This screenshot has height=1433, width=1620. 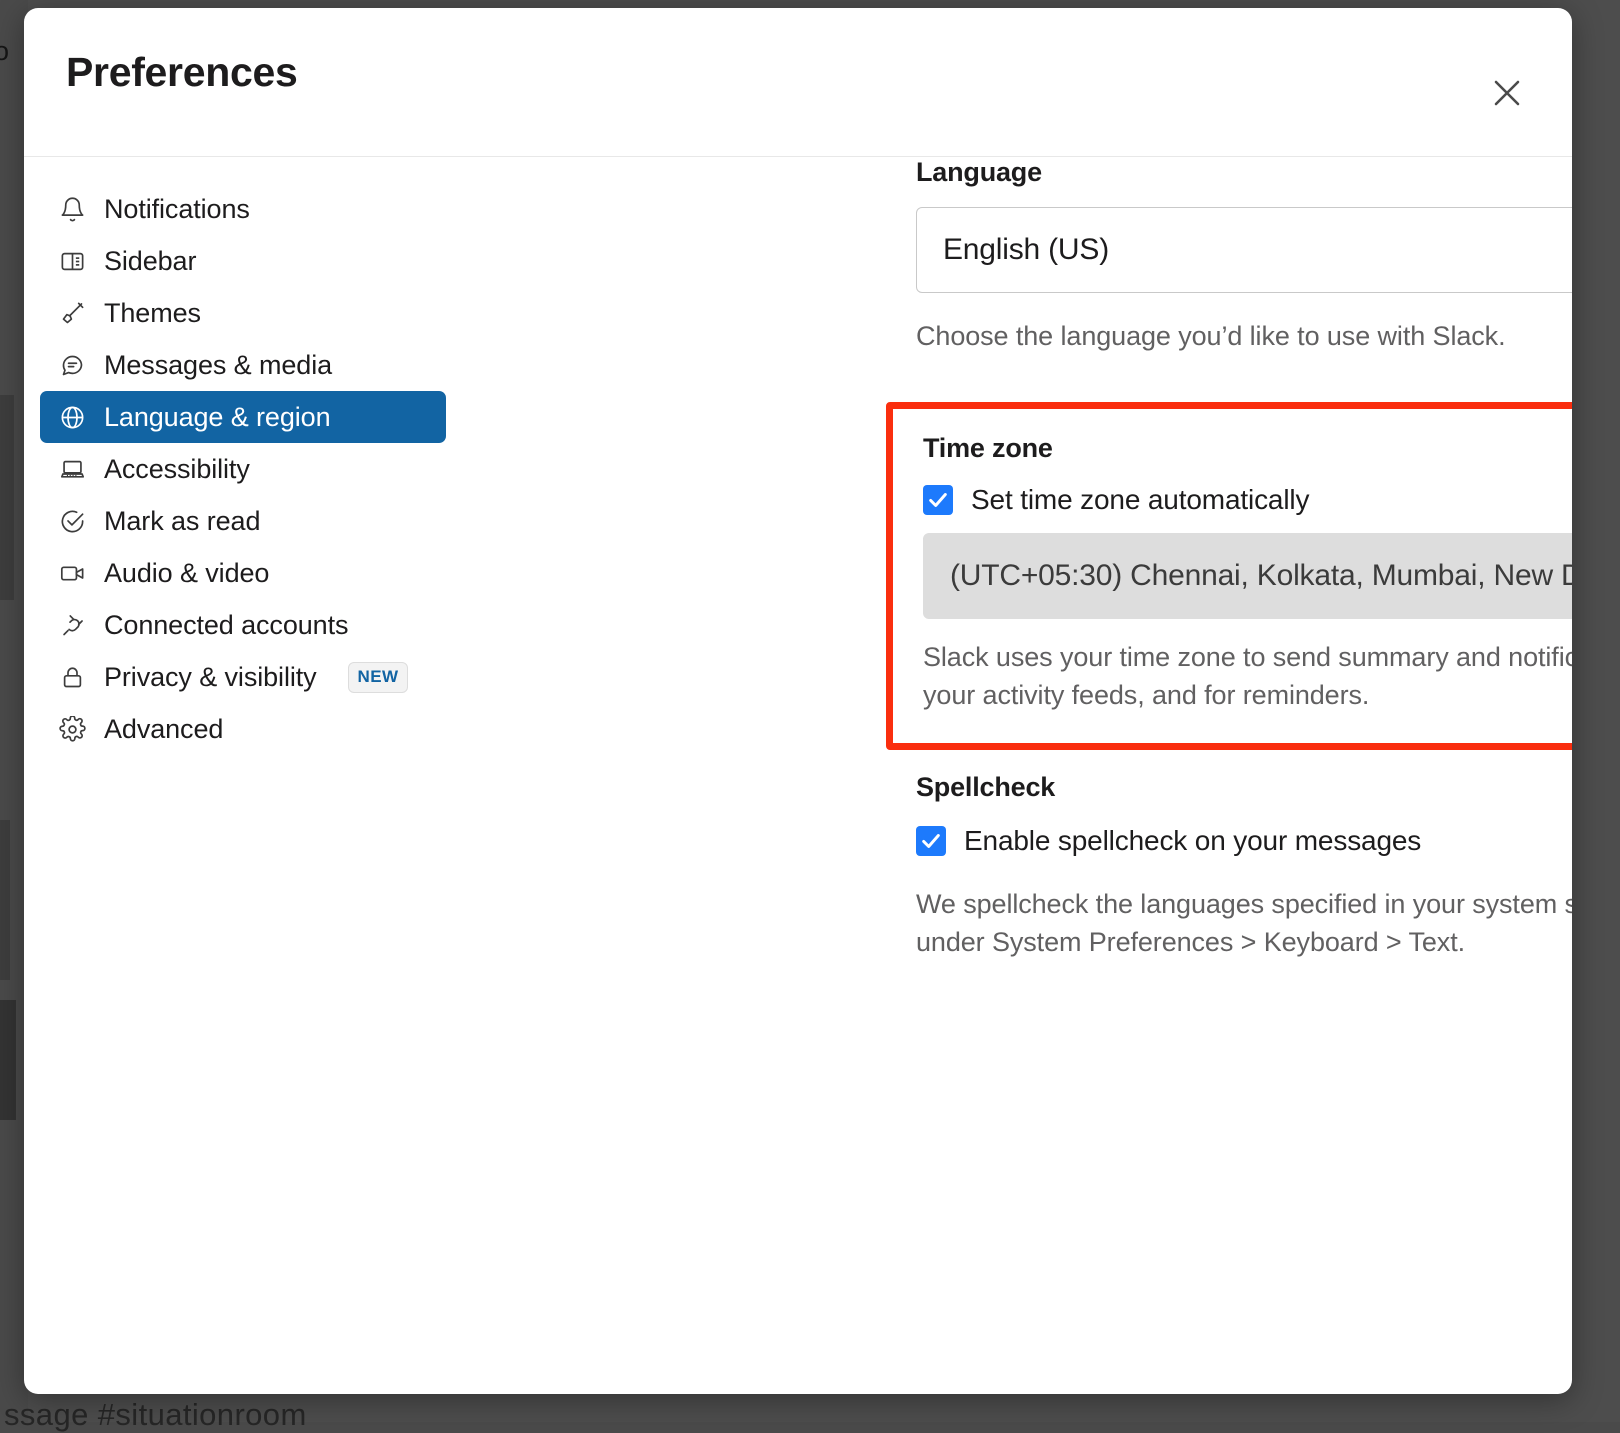 What do you see at coordinates (72, 625) in the screenshot?
I see `plug-icon` at bounding box center [72, 625].